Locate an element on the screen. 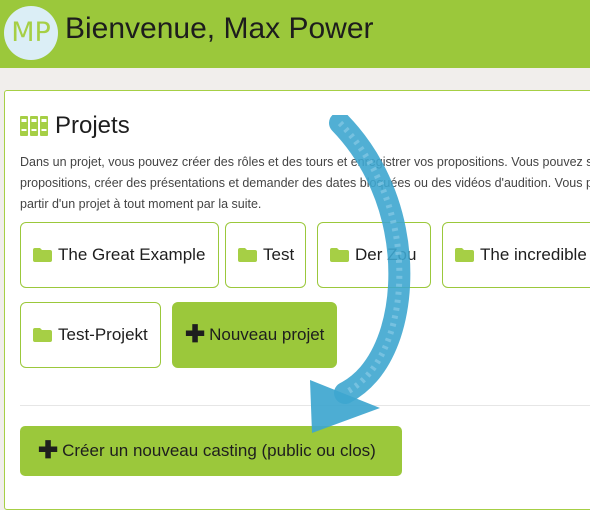 Image resolution: width=590 pixels, height=510 pixels. avatar: MP is located at coordinates (31, 33).